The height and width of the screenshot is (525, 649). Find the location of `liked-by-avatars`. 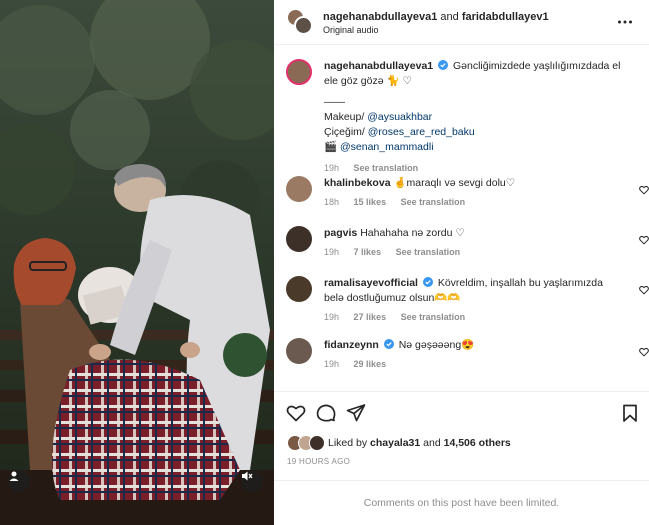

liked-by-avatars is located at coordinates (306, 443).